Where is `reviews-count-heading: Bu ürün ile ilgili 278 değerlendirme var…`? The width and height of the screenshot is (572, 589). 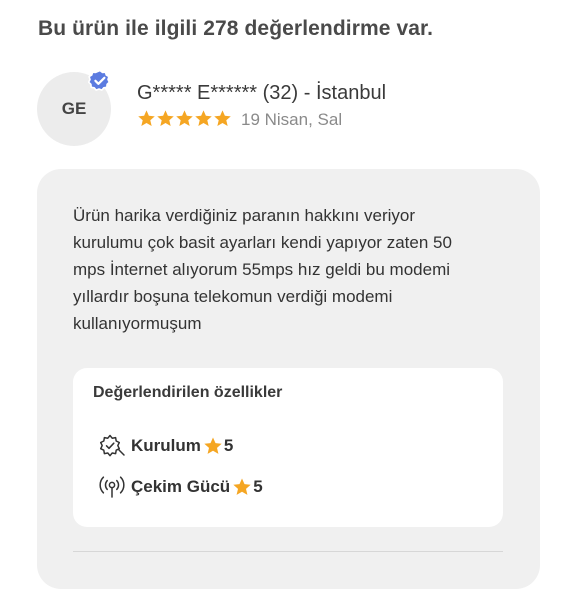 reviews-count-heading: Bu ürün ile ilgili 278 değerlendirme var… is located at coordinates (236, 28).